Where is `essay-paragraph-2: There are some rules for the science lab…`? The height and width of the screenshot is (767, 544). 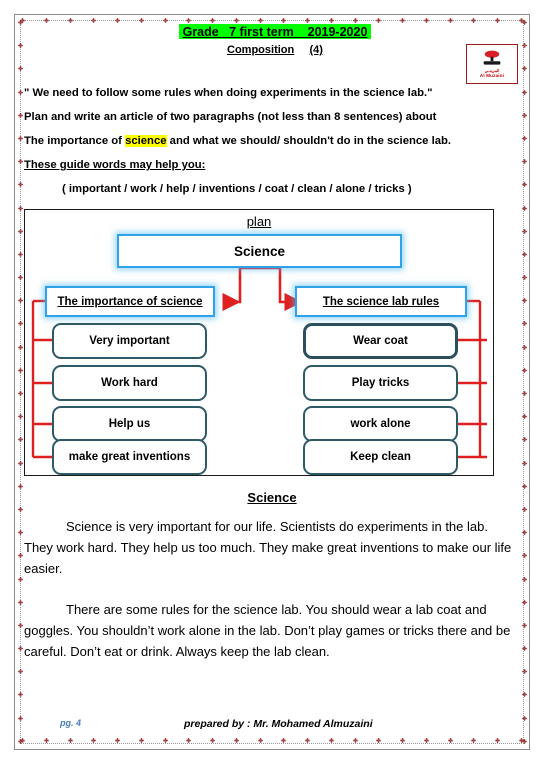
essay-paragraph-2: There are some rules for the science lab… is located at coordinates (267, 630).